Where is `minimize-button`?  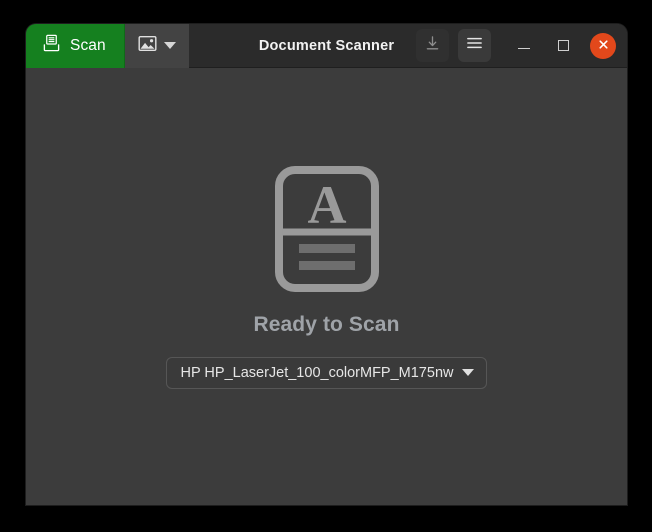
minimize-button is located at coordinates (524, 46).